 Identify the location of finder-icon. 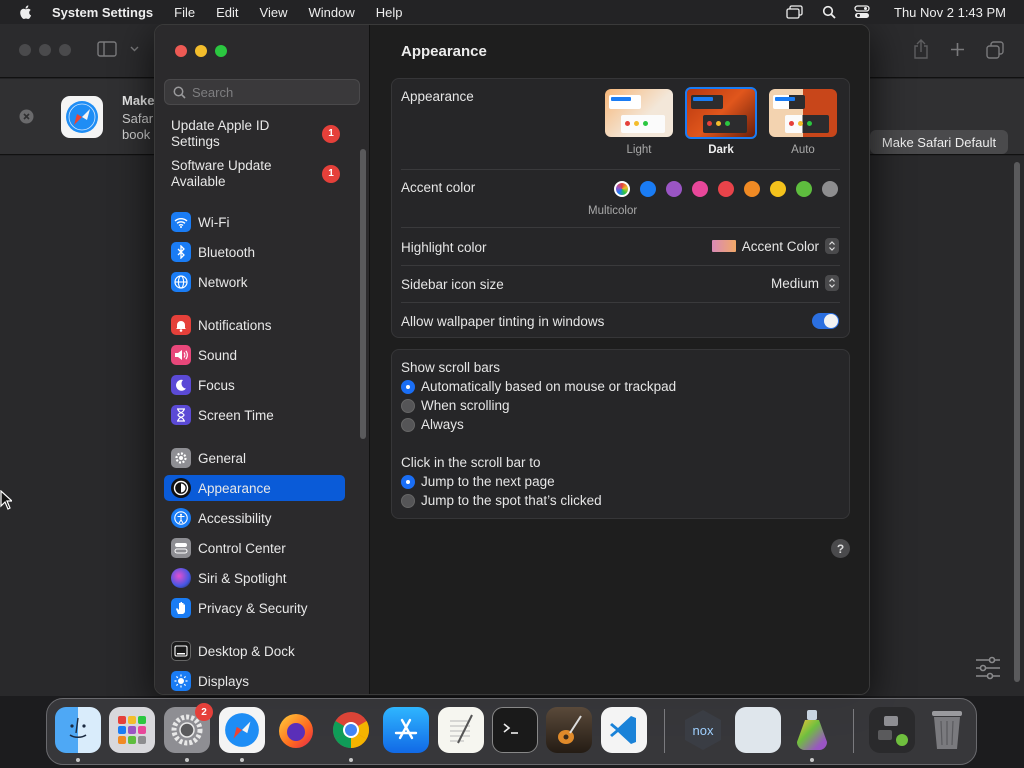
(78, 730).